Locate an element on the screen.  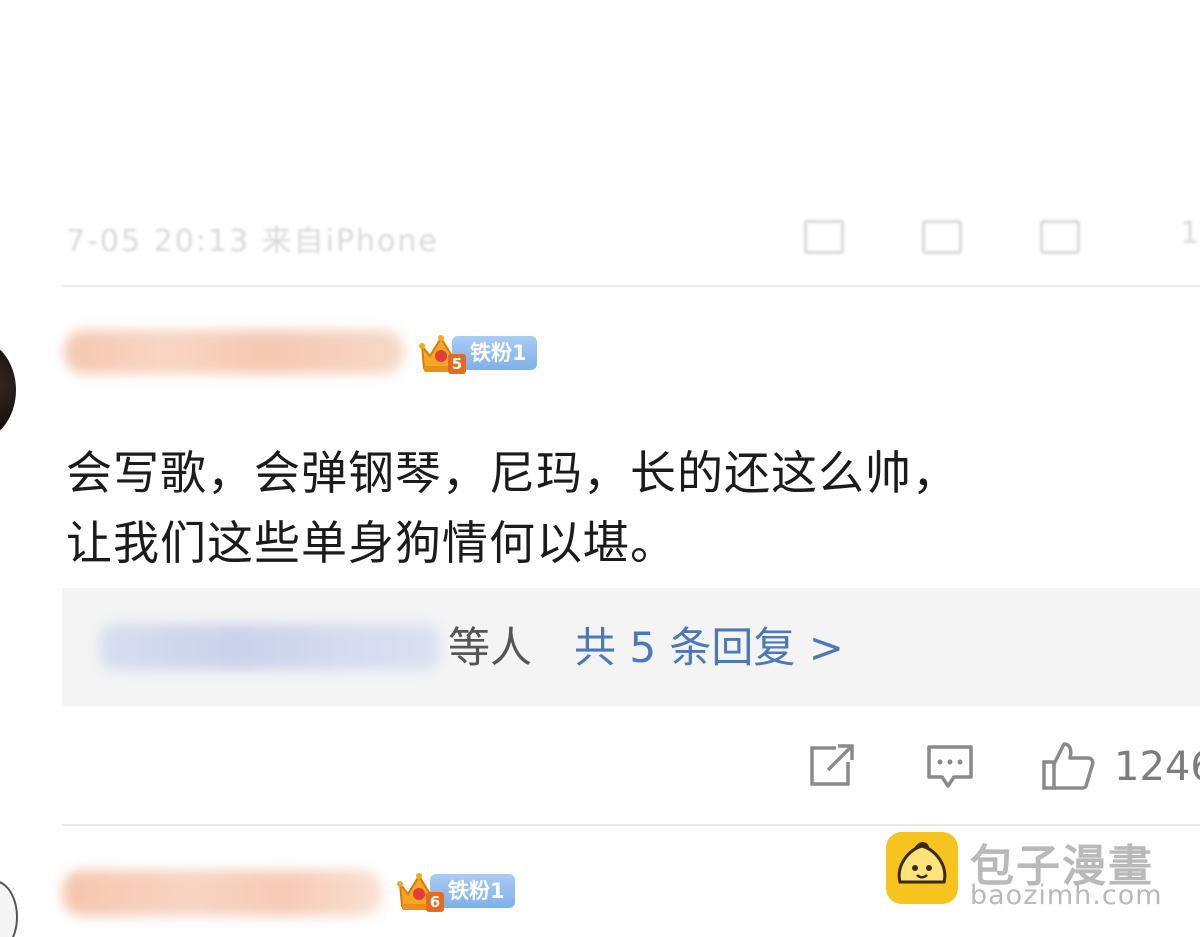
blurred-reply-usernames is located at coordinates (270, 647).